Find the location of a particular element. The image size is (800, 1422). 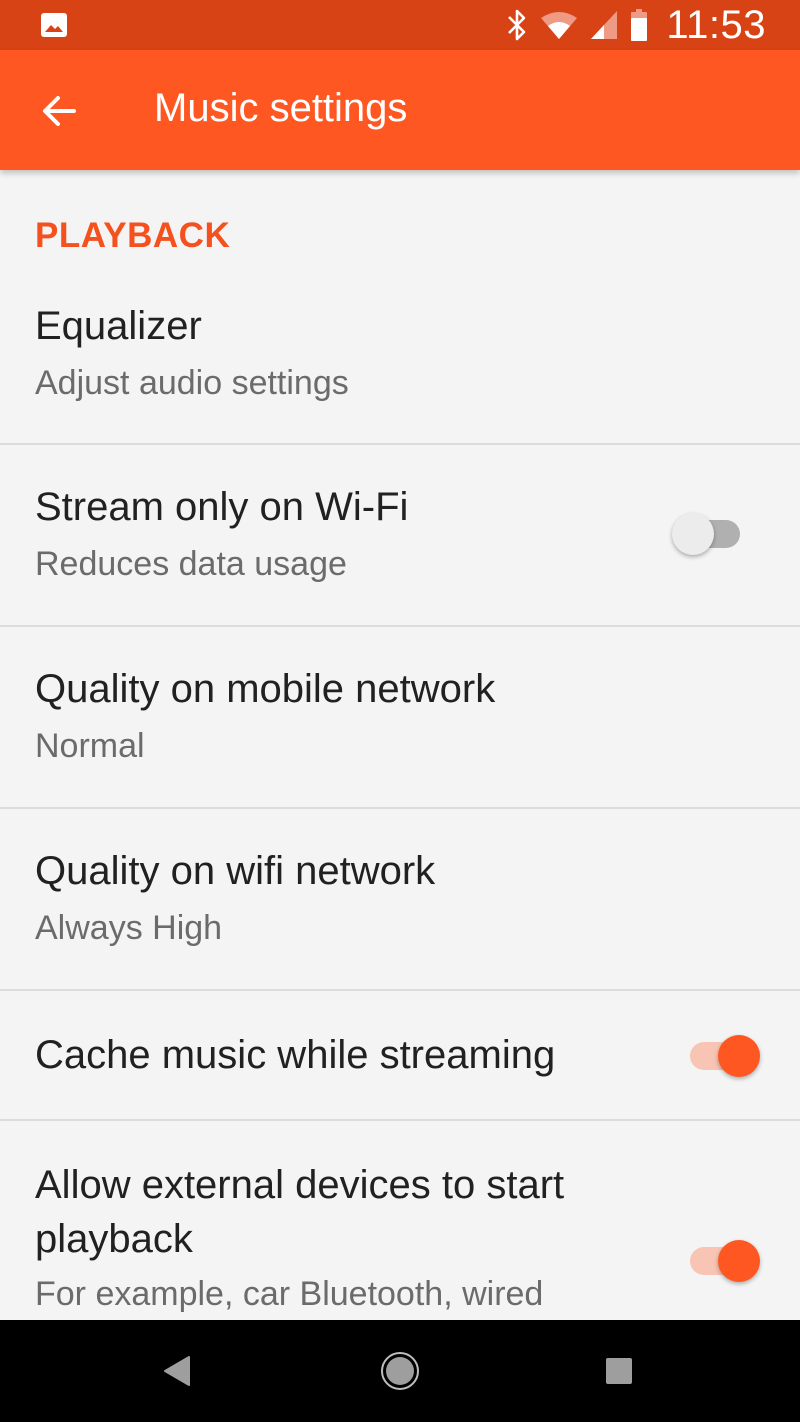

setting-title-line1: Allow external devices to start is located at coordinates (300, 1185).